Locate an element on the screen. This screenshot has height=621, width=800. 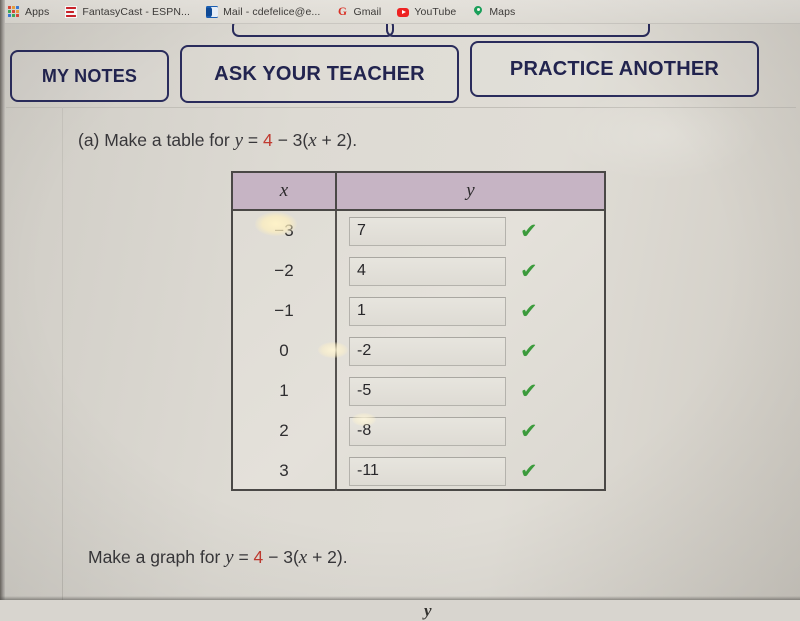
y-value-input: -5 is located at coordinates (427, 391).